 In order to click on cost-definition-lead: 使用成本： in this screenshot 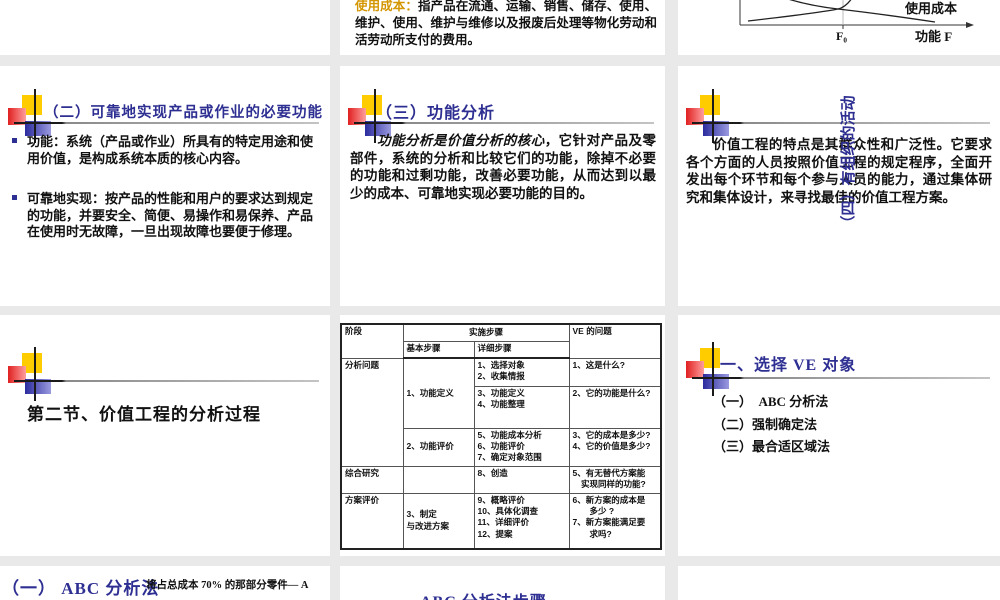, I will do `click(386, 6)`.